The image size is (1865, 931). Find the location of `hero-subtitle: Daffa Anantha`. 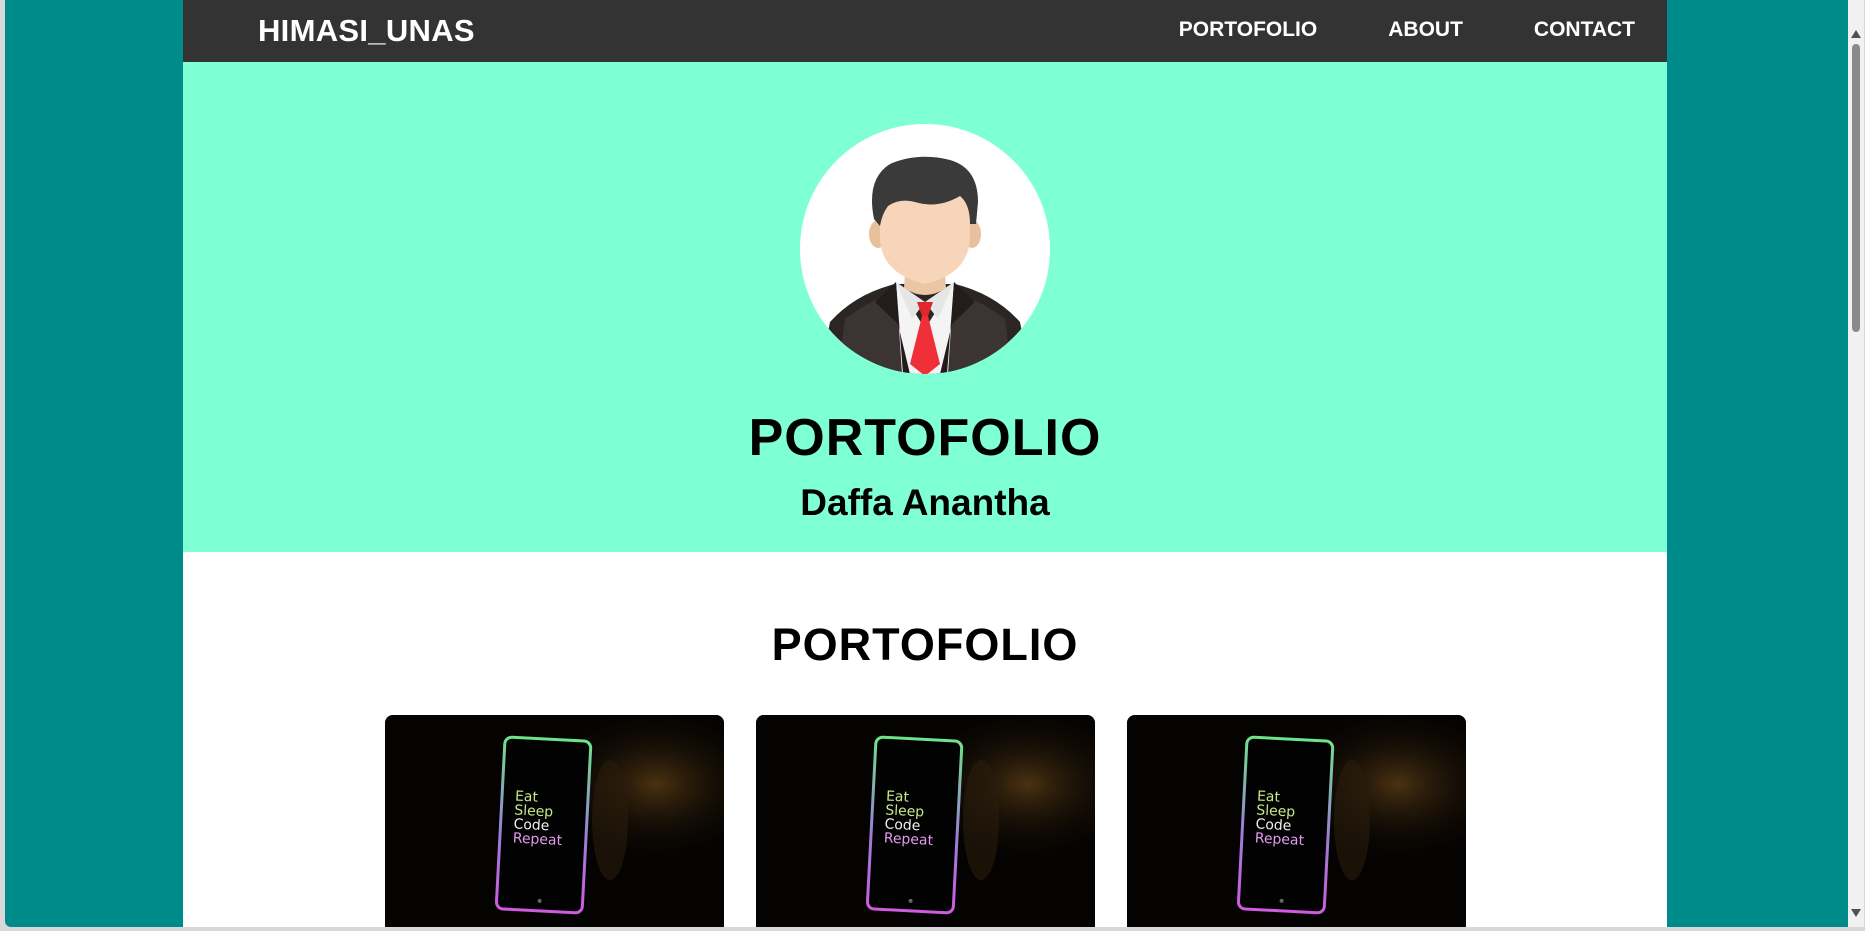

hero-subtitle: Daffa Anantha is located at coordinates (925, 502).